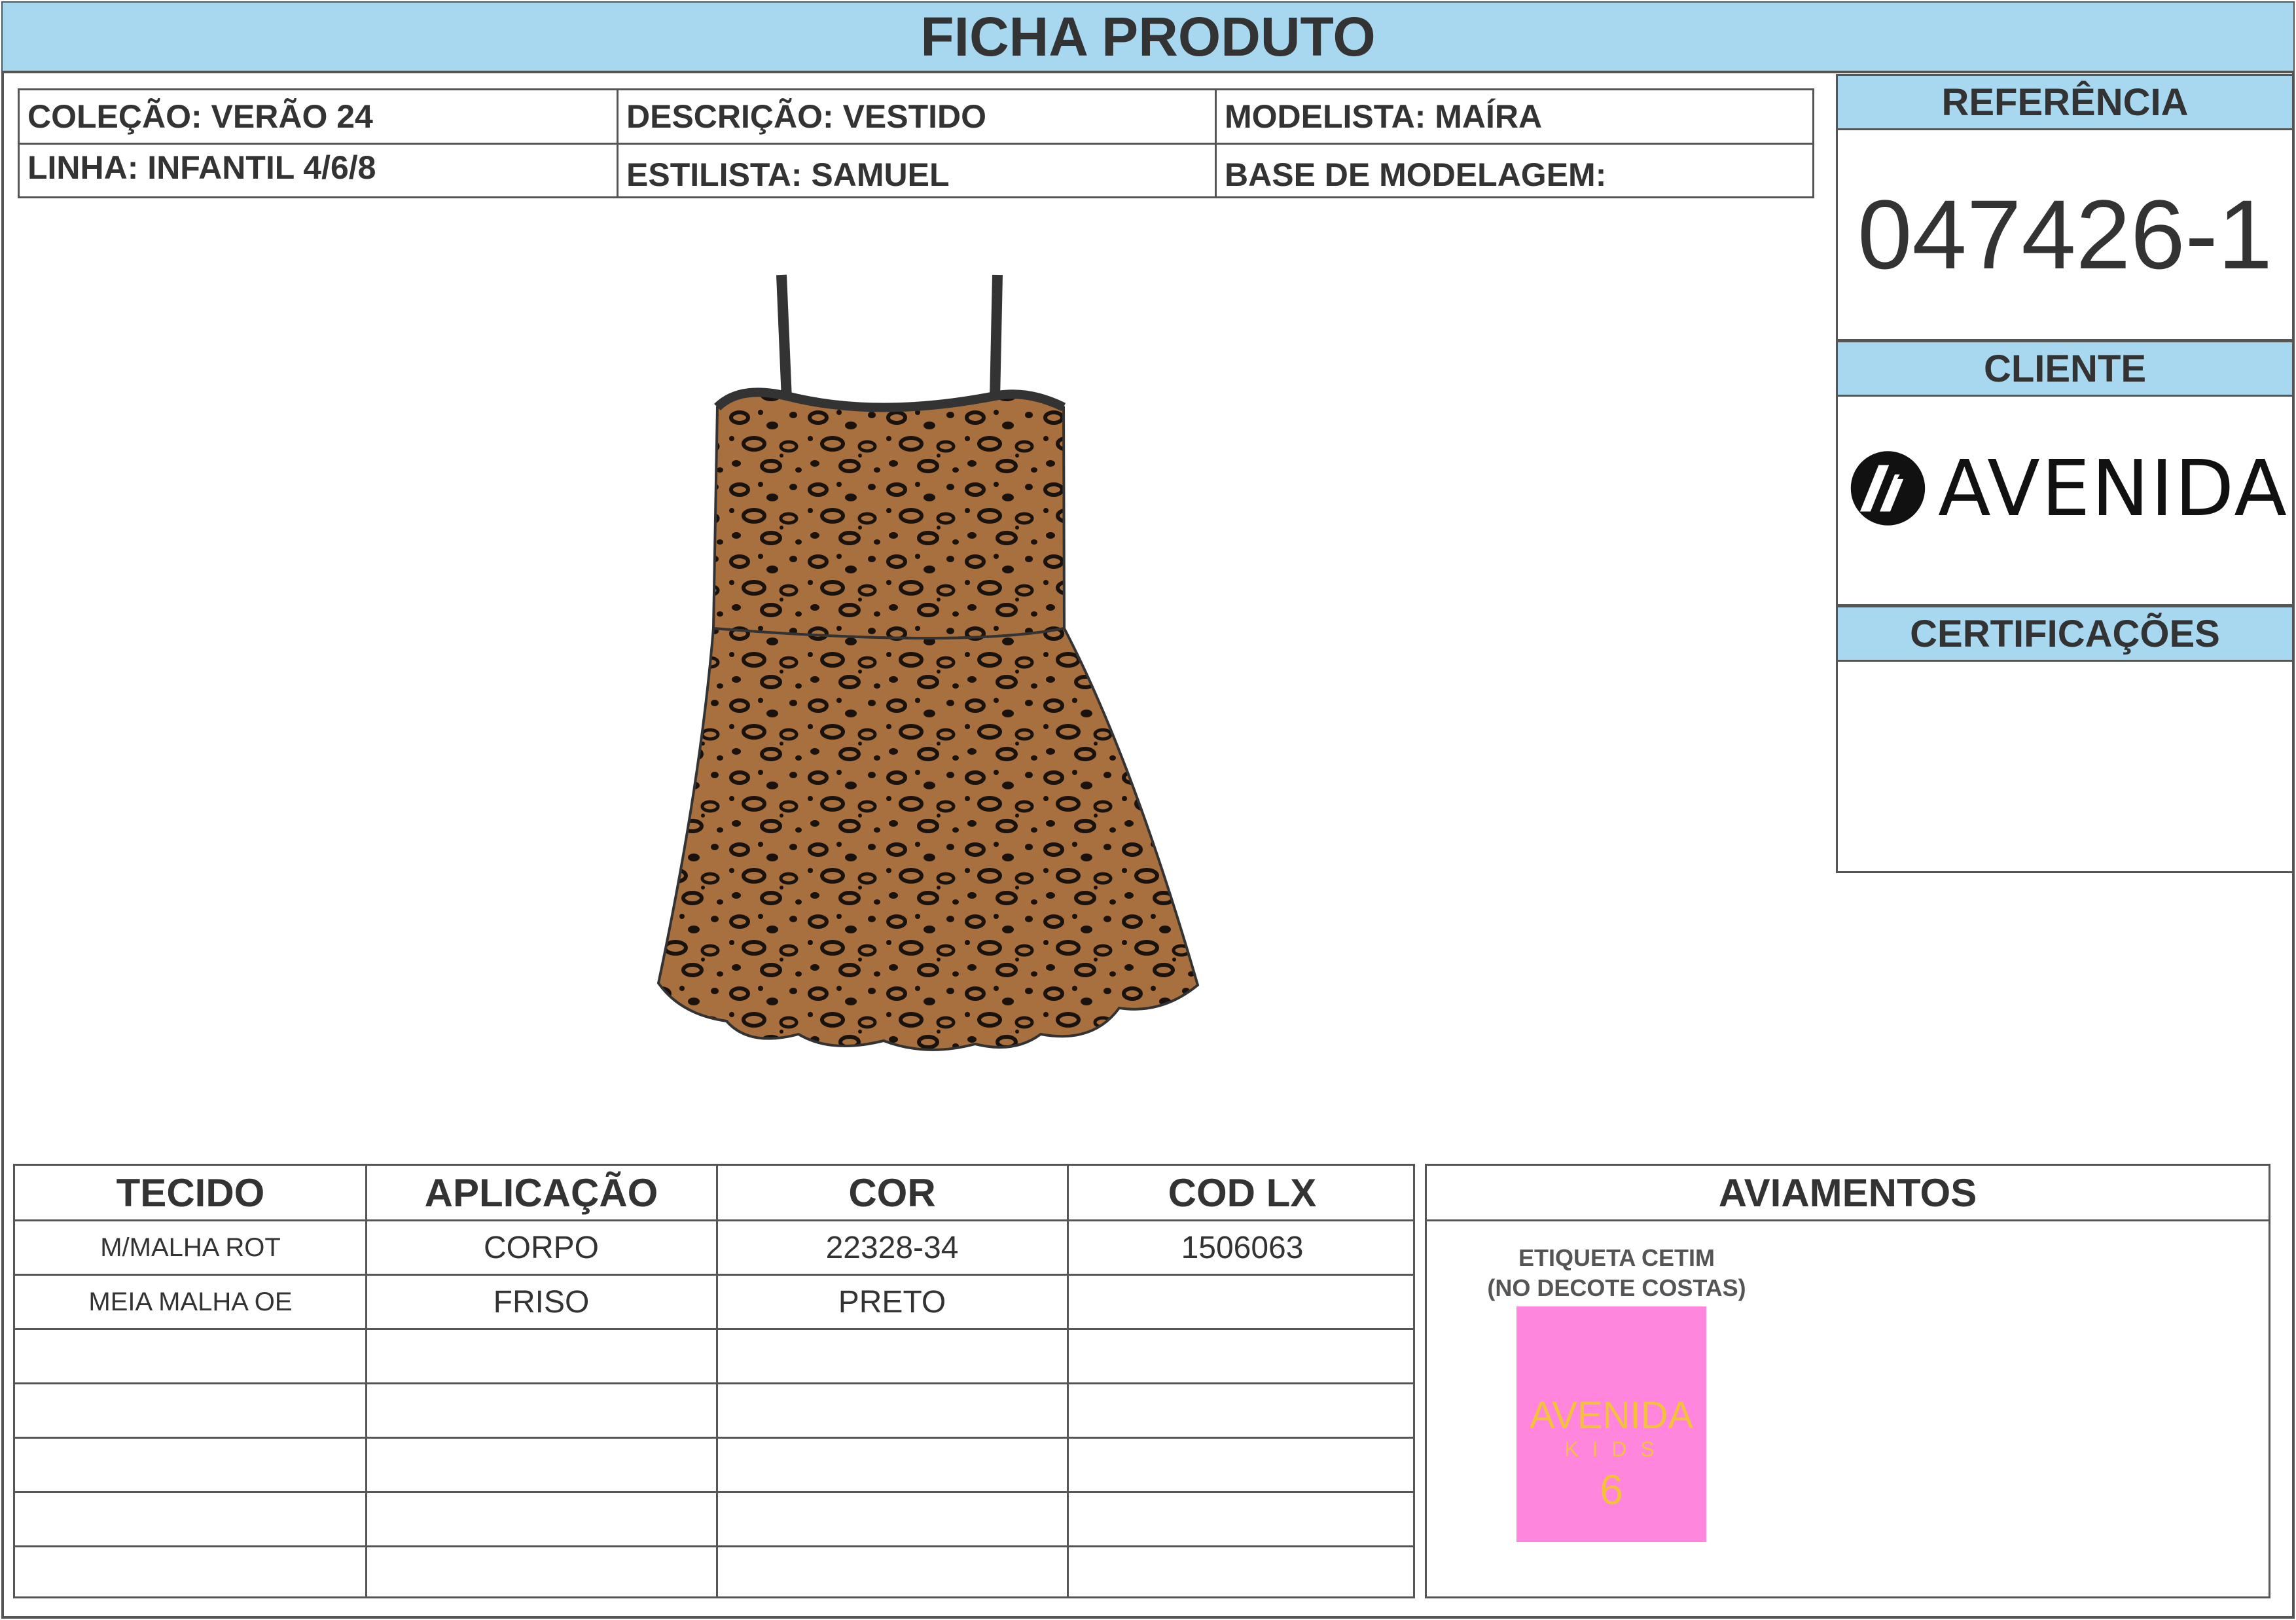 This screenshot has width=2296, height=1620. I want to click on dress-illustration, so click(928, 662).